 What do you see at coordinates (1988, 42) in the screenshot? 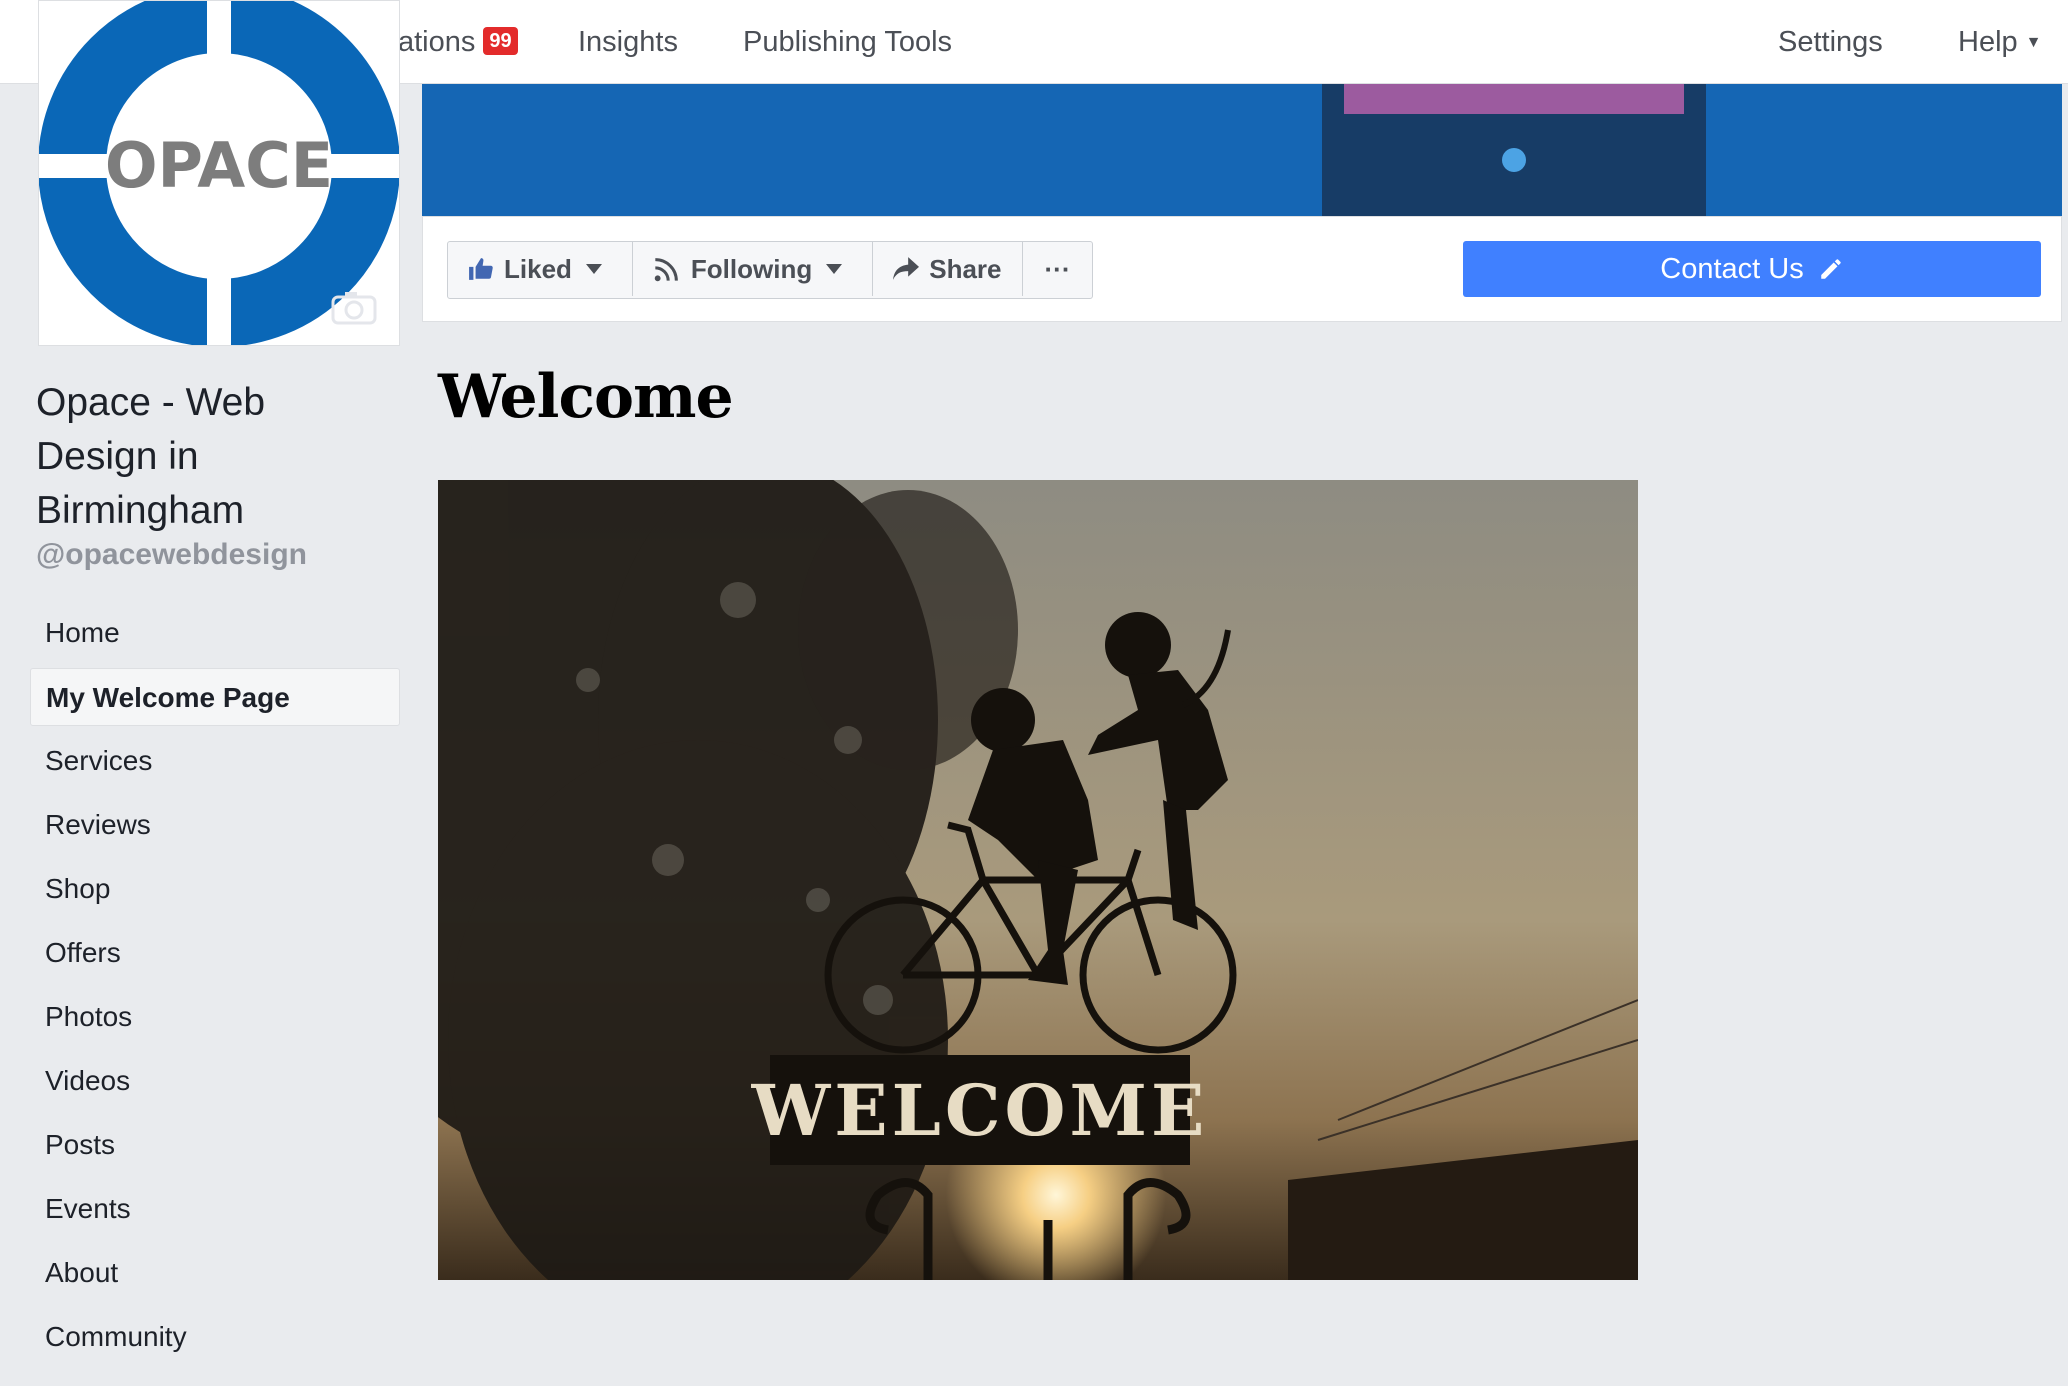
I see `help-label: Help` at bounding box center [1988, 42].